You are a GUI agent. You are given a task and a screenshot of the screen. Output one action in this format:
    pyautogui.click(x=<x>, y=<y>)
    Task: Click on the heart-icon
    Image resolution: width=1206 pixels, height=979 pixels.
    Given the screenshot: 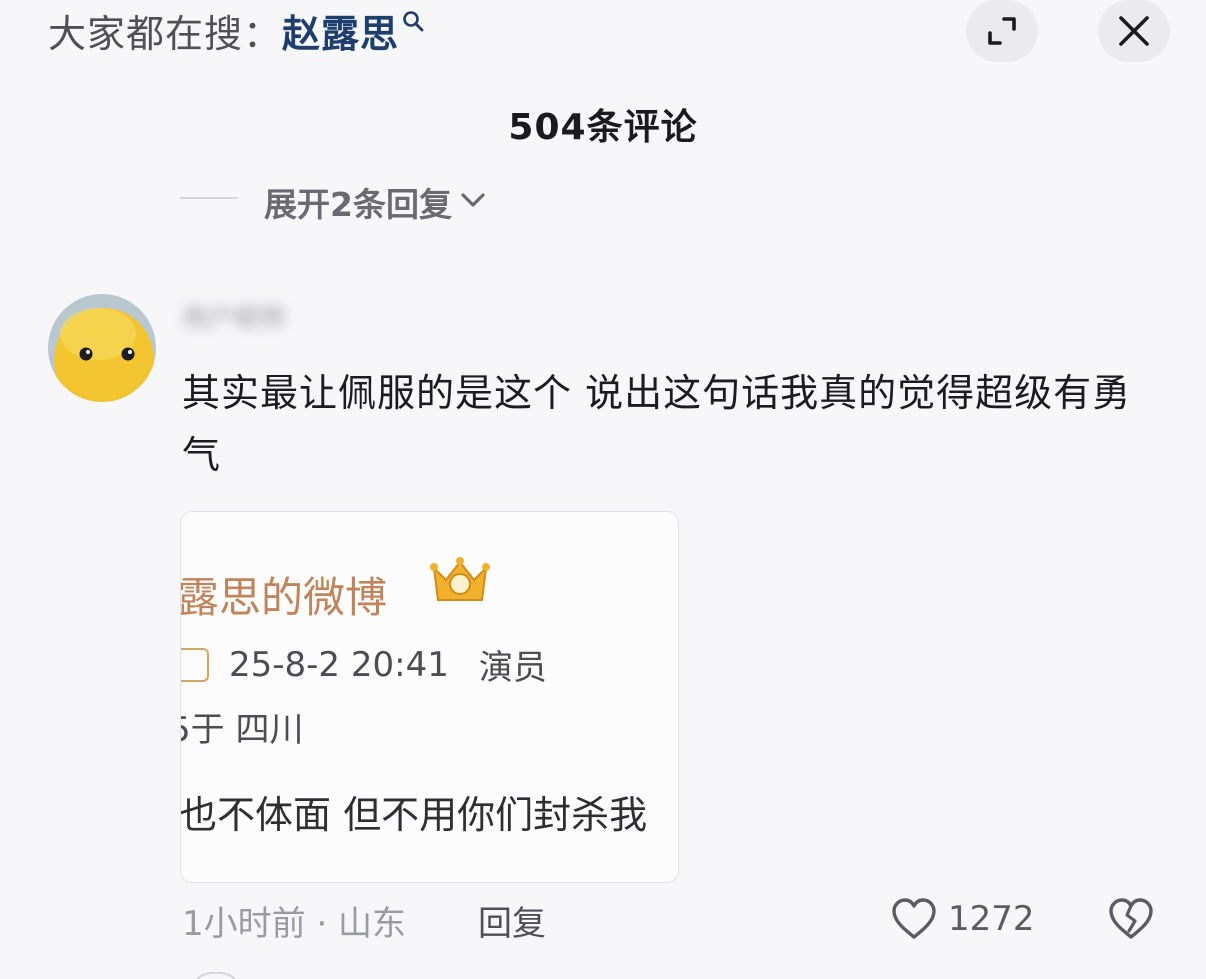 What is the action you would take?
    pyautogui.click(x=914, y=918)
    